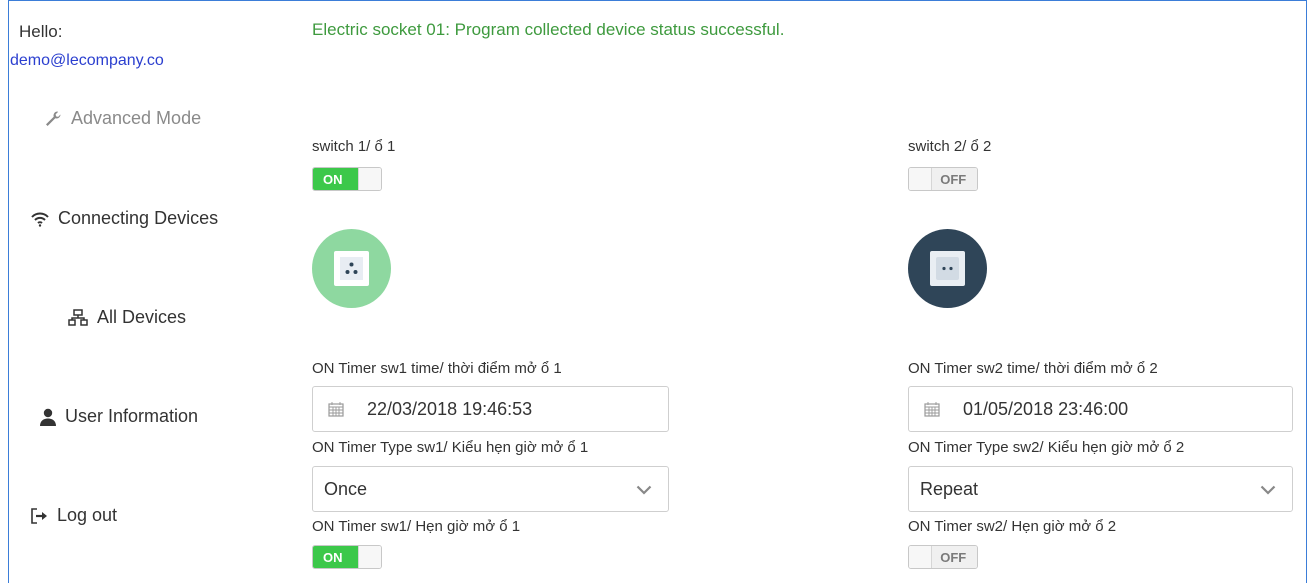 Image resolution: width=1307 pixels, height=583 pixels. Describe the element at coordinates (48, 417) in the screenshot. I see `user-icon` at that location.